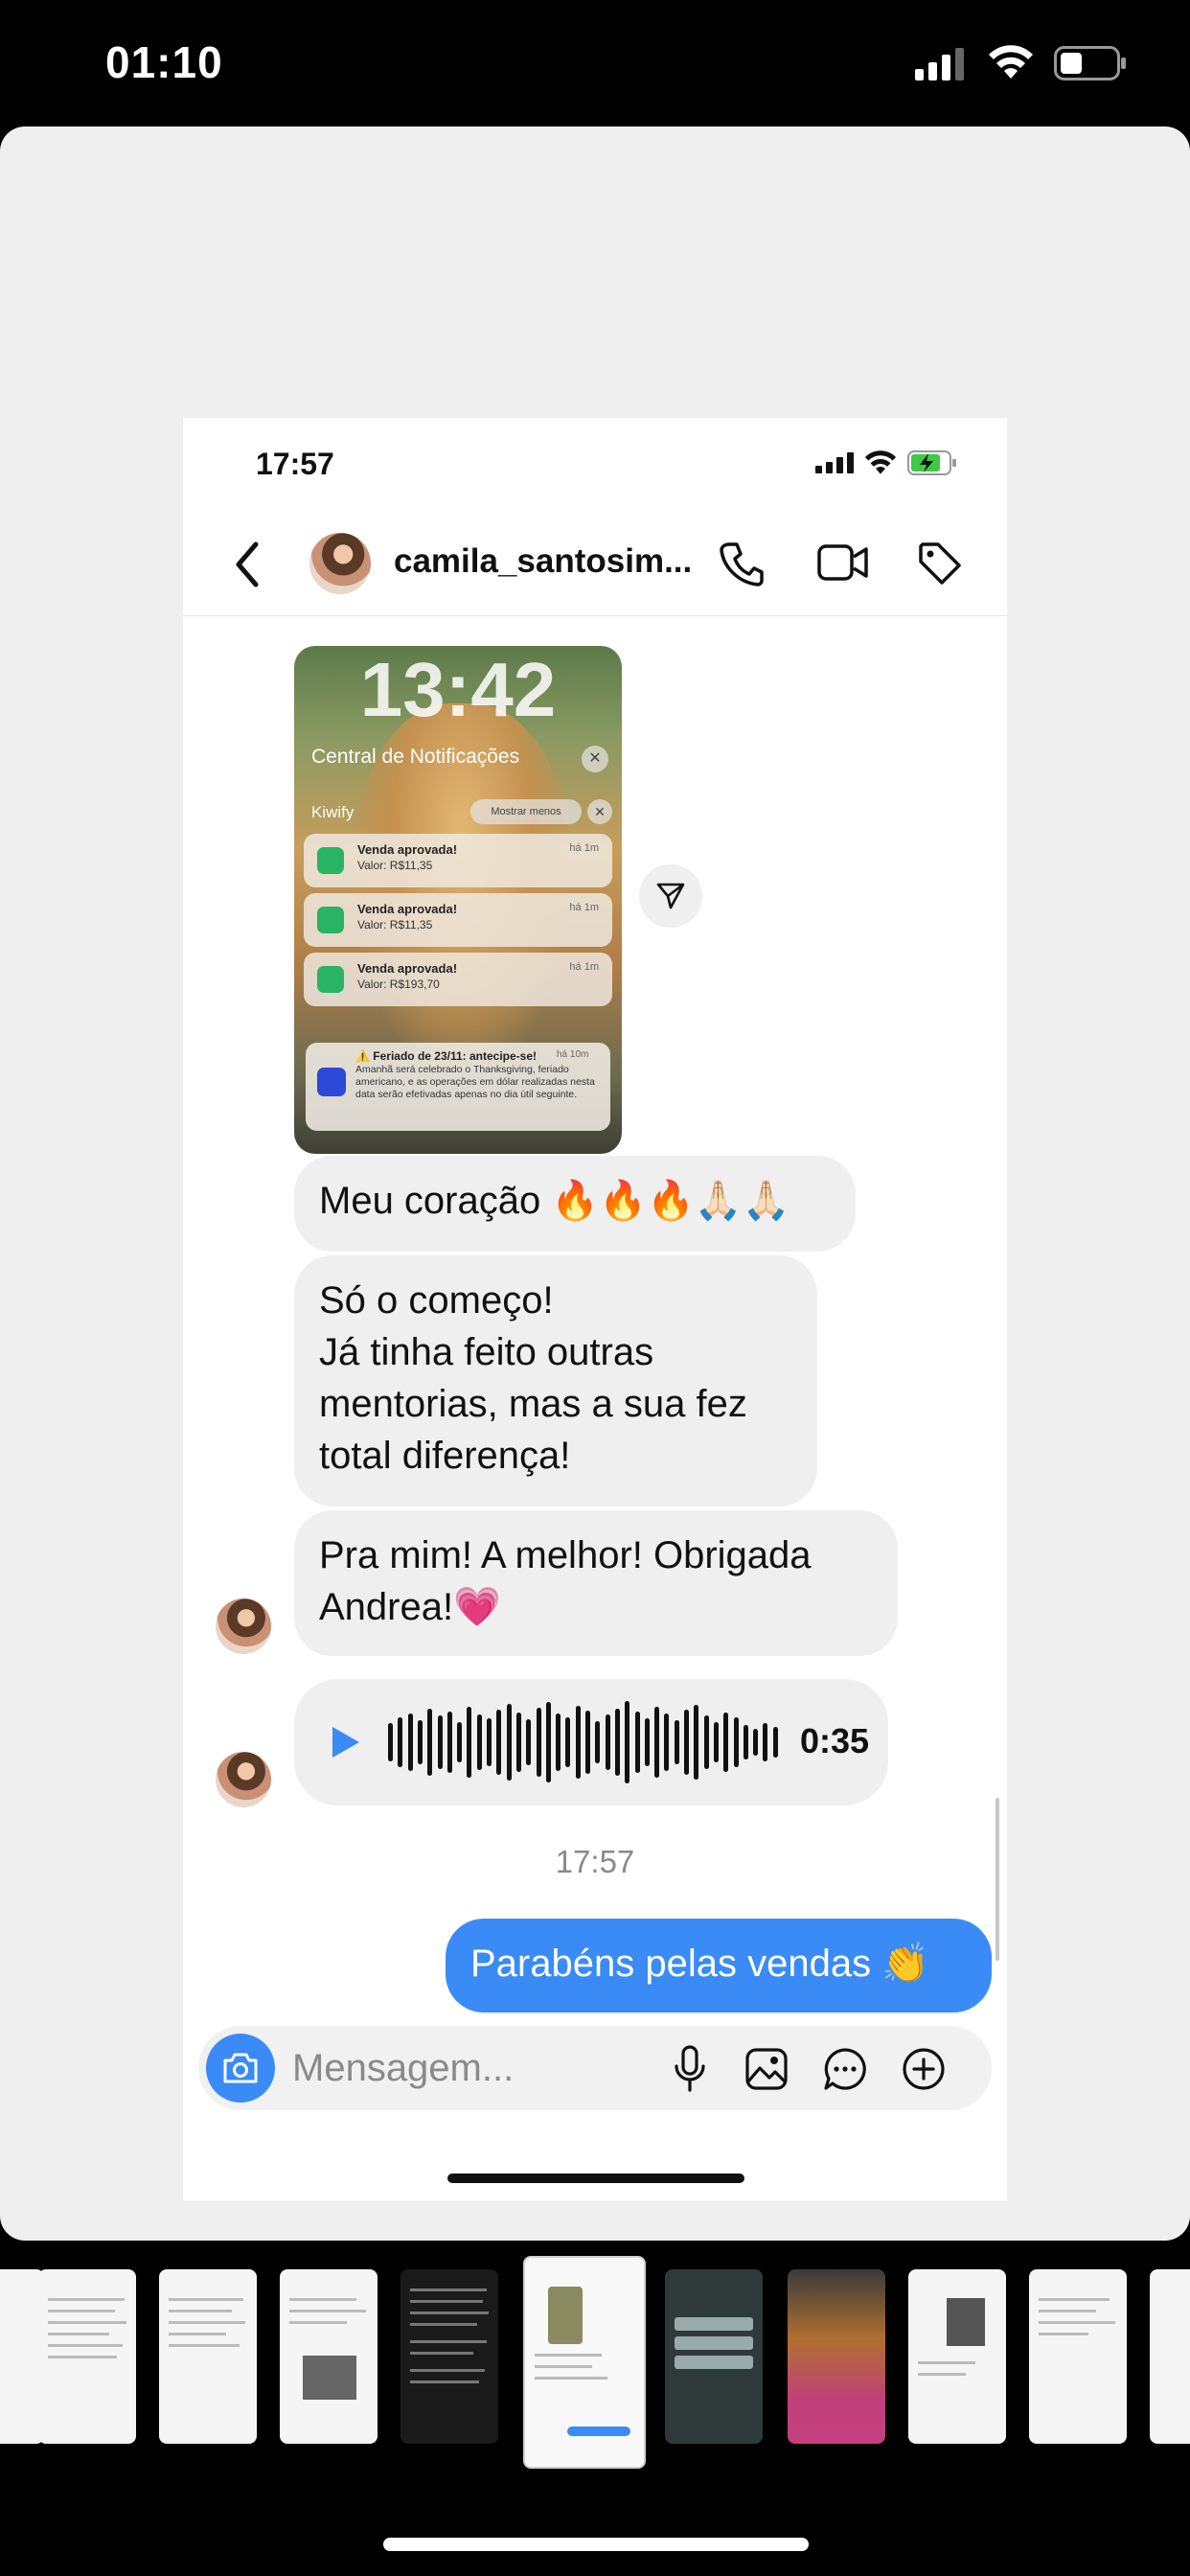  I want to click on camera-icon, so click(241, 2068).